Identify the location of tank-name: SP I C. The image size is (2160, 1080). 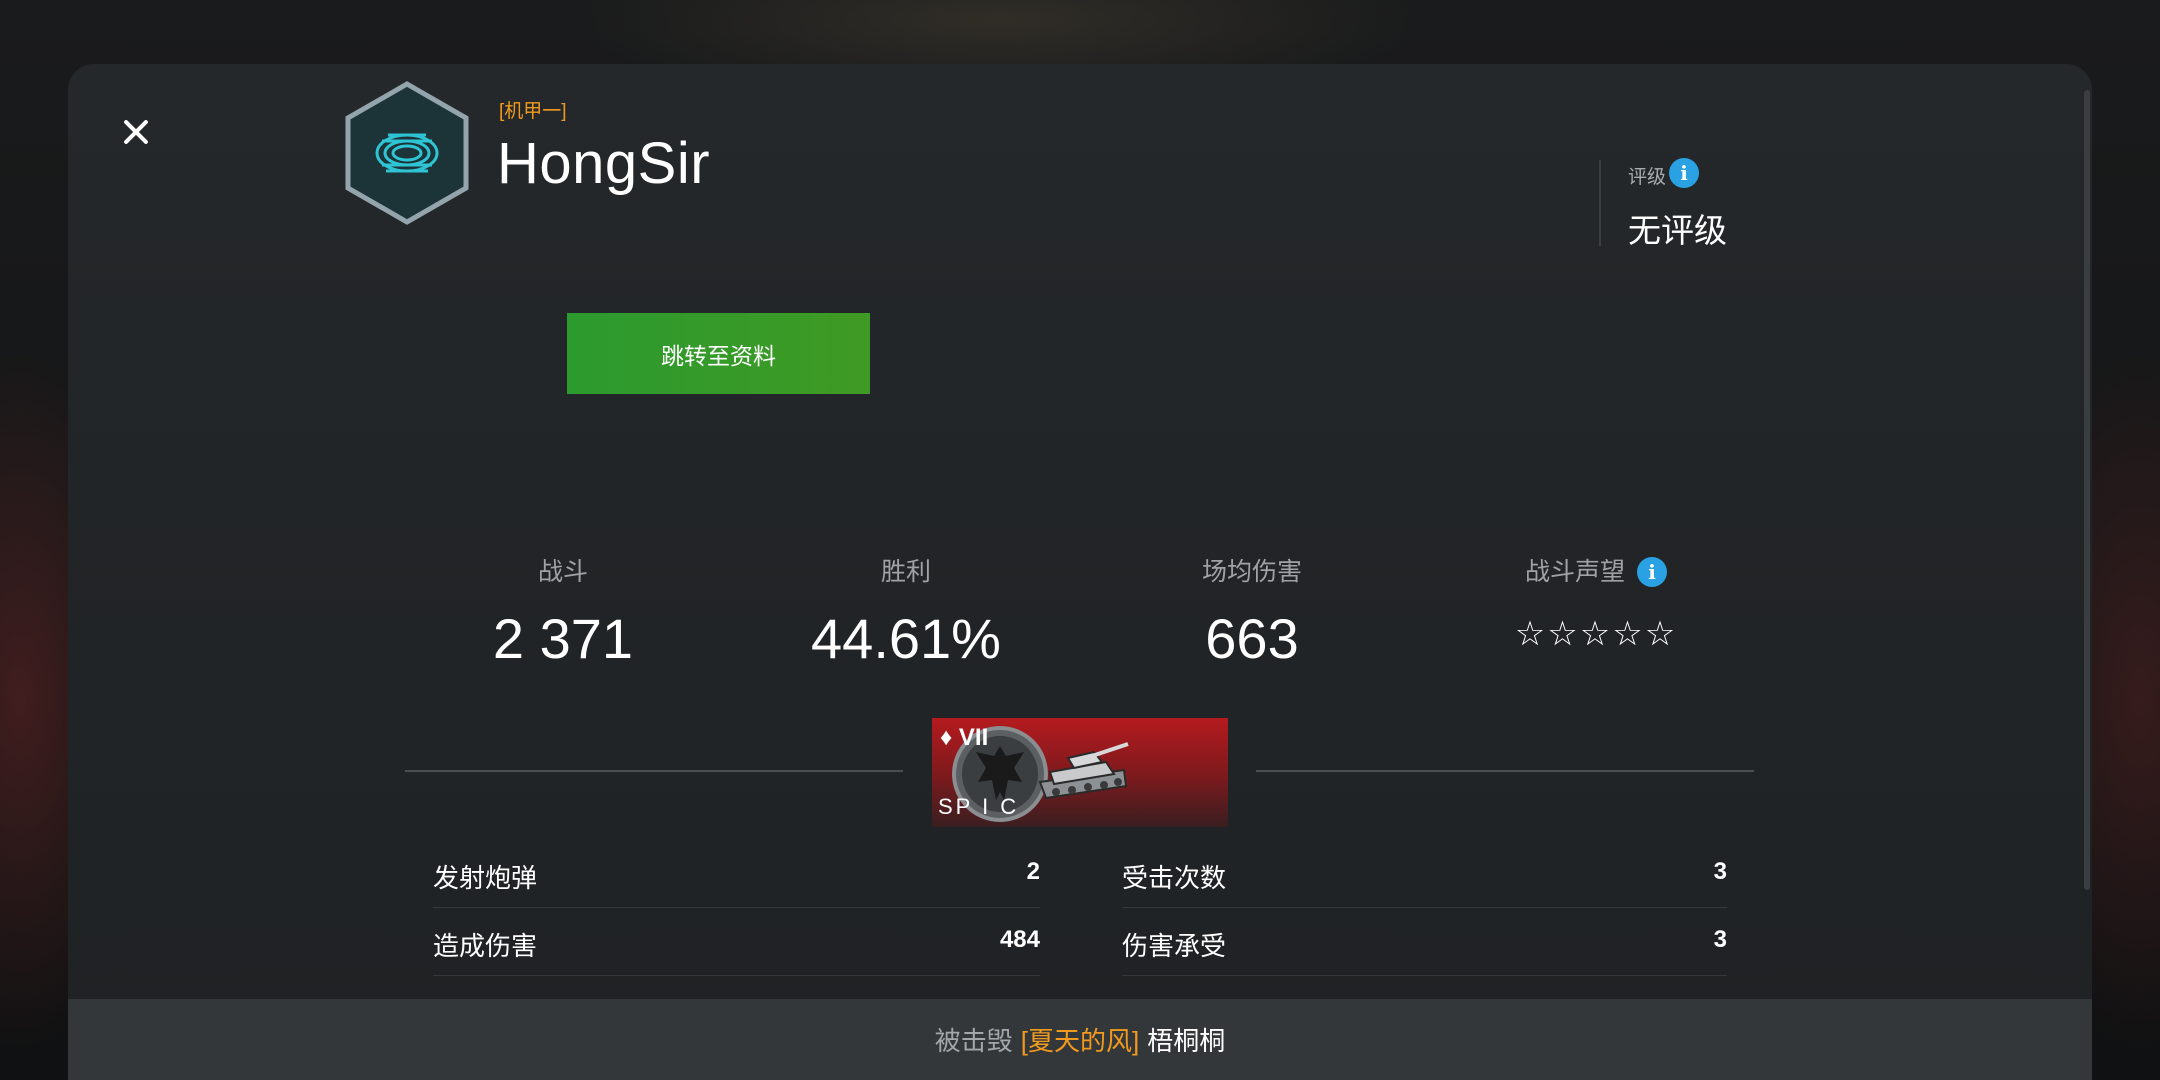
(979, 806).